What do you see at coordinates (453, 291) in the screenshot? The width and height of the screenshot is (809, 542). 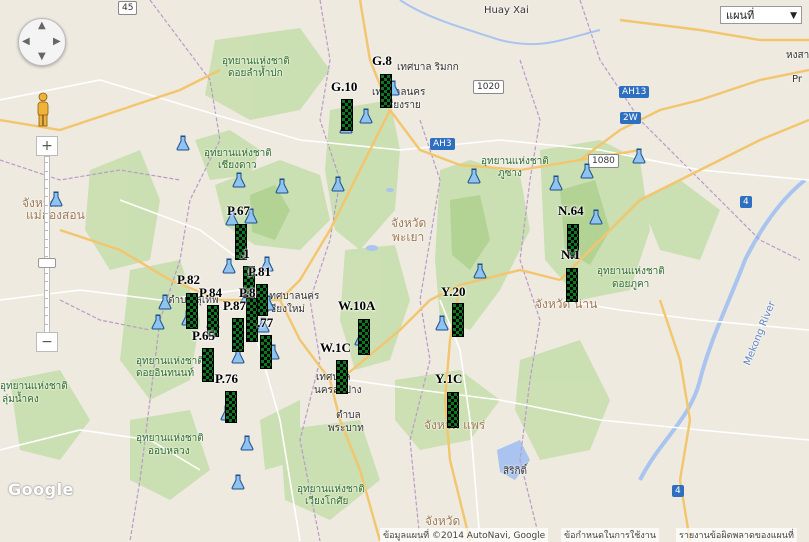 I see `station-label: Y.20` at bounding box center [453, 291].